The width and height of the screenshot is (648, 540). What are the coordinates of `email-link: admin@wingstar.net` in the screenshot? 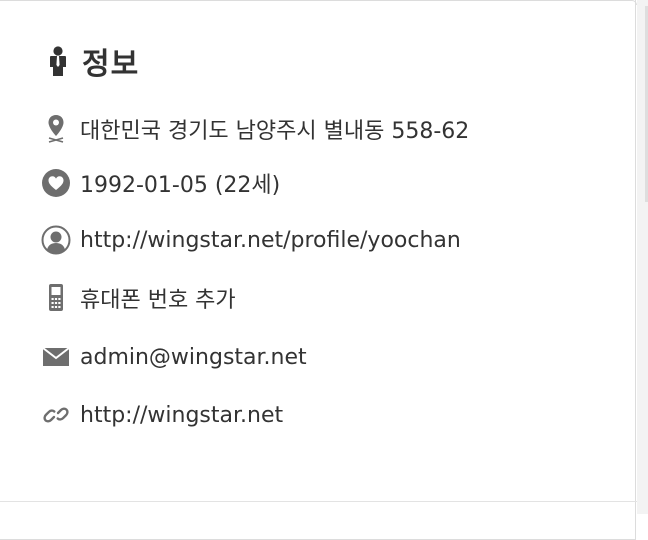 It's located at (193, 357).